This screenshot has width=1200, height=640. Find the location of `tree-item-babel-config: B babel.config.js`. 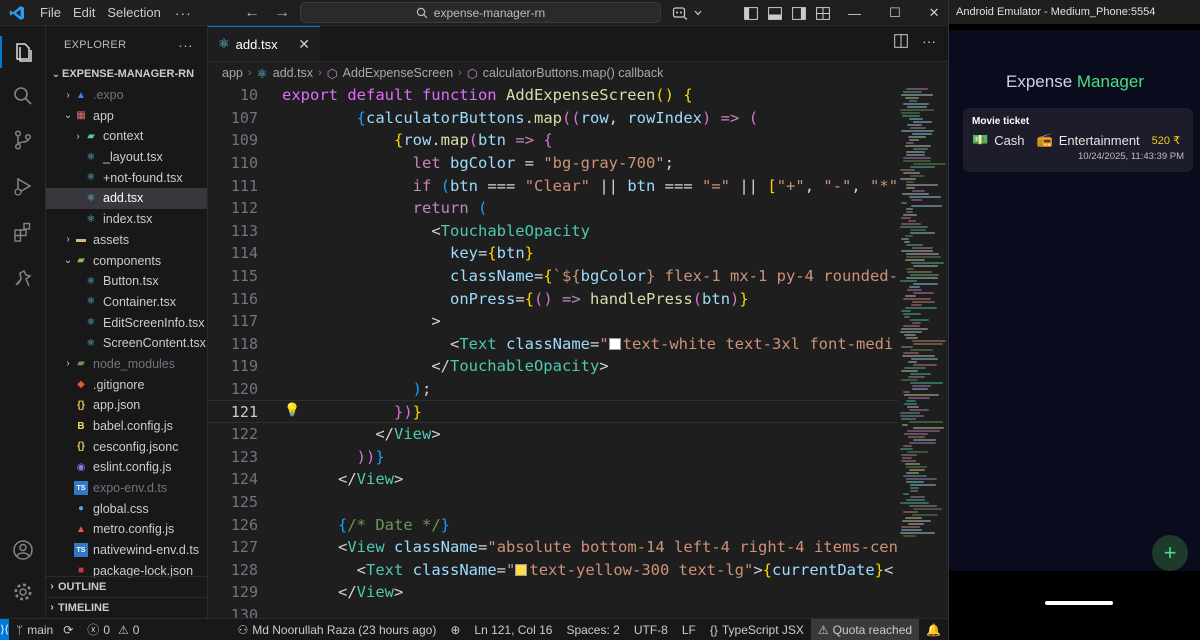

tree-item-babel-config: B babel.config.js is located at coordinates (126, 426).